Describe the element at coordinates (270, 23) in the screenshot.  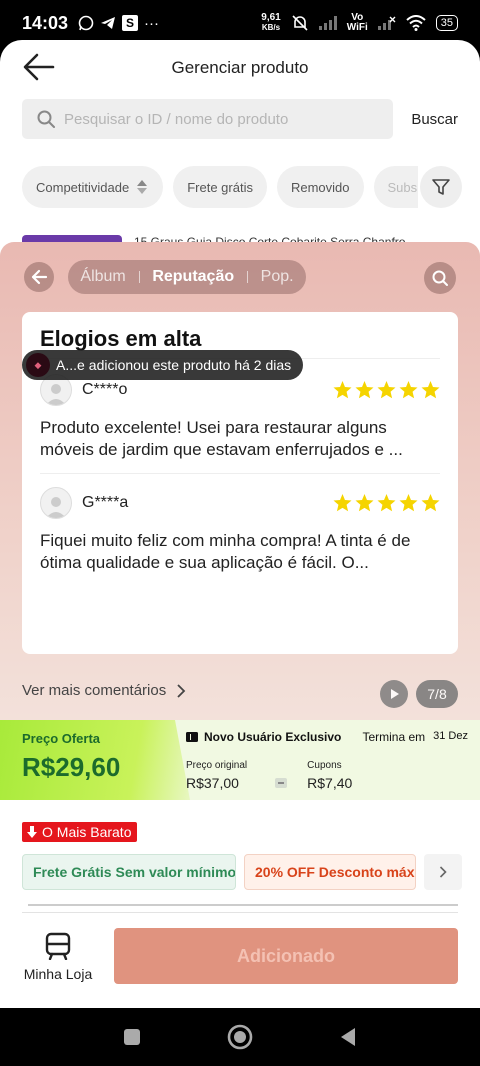
I see `net-speed: 9,61 KB/s` at that location.